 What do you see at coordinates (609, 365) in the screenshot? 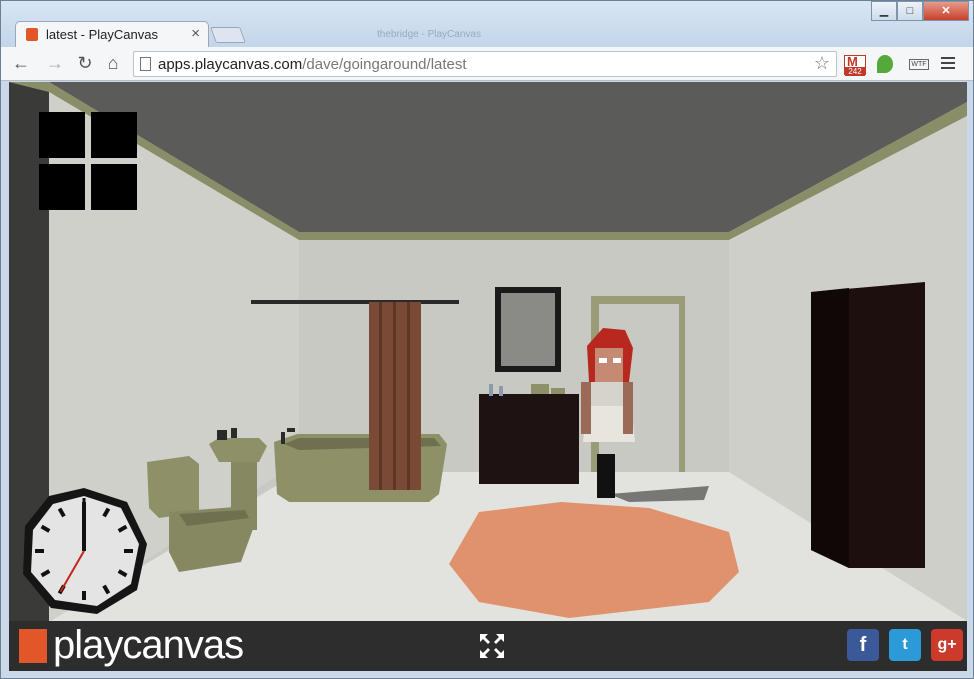
I see `character-face` at bounding box center [609, 365].